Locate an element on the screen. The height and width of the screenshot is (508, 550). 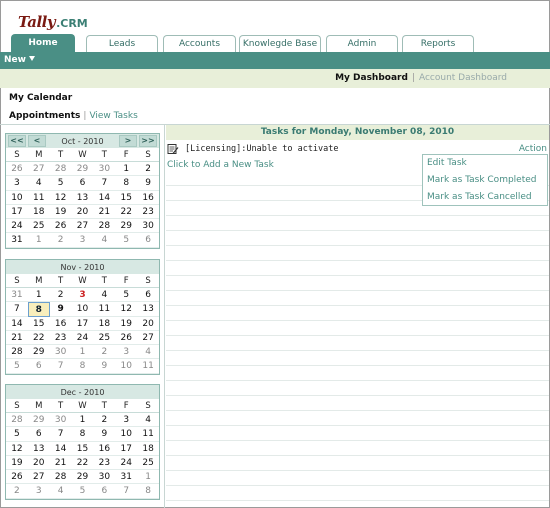
calendar-day-selected: 8 is located at coordinates (38, 309).